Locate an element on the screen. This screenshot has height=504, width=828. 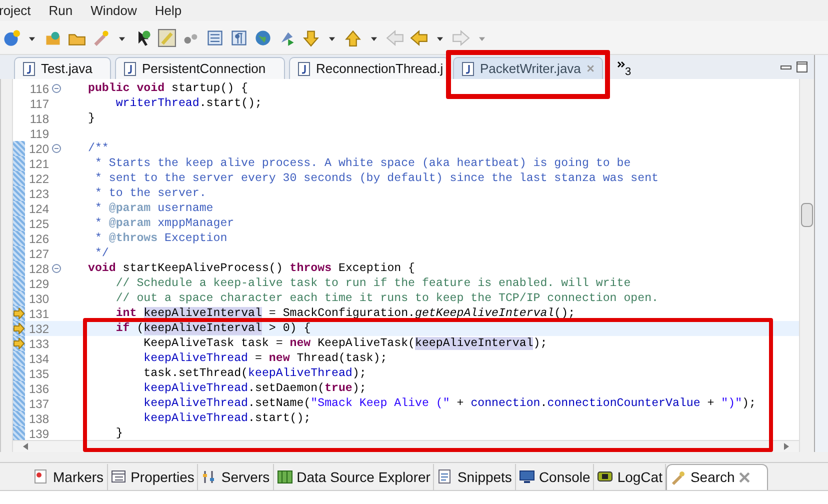
list-icon is located at coordinates (215, 37).